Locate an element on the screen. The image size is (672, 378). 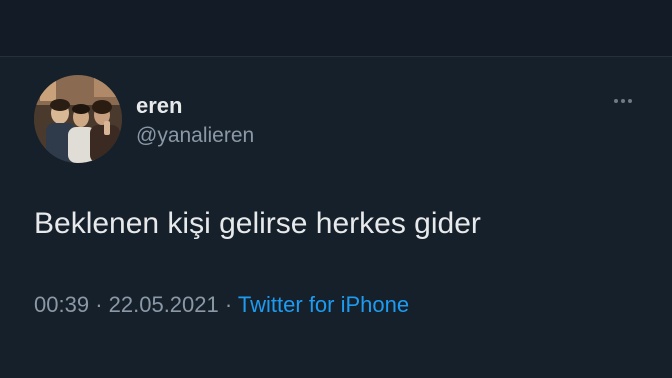
tweet-text: Beklenen kişi gelirse herkes gider is located at coordinates (257, 223).